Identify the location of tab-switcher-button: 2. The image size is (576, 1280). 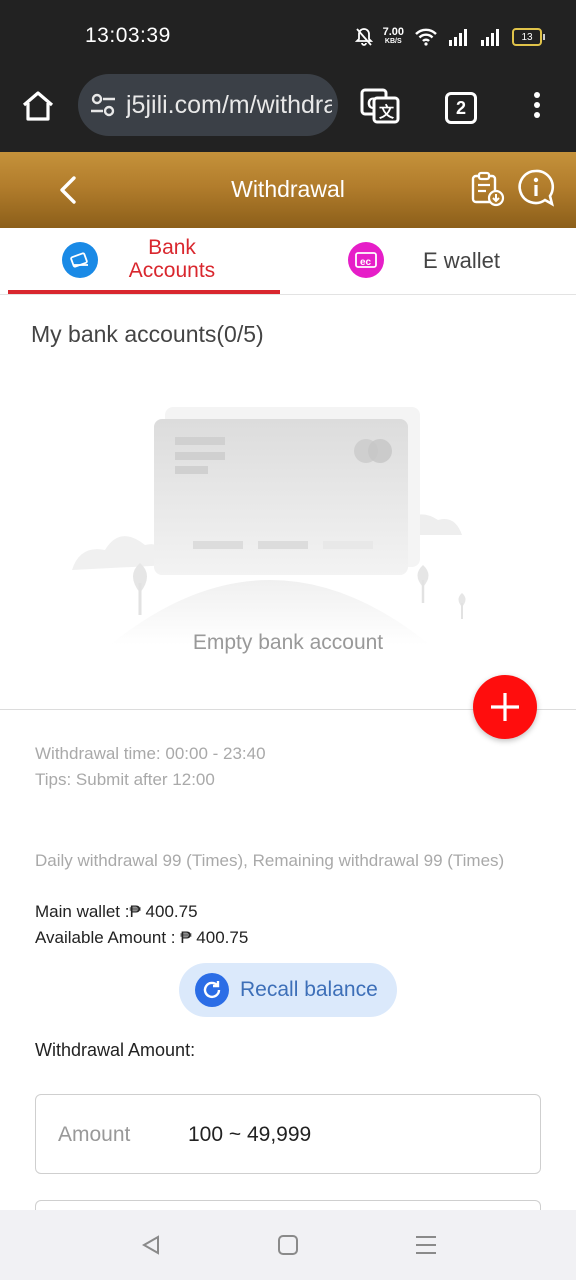
(461, 108).